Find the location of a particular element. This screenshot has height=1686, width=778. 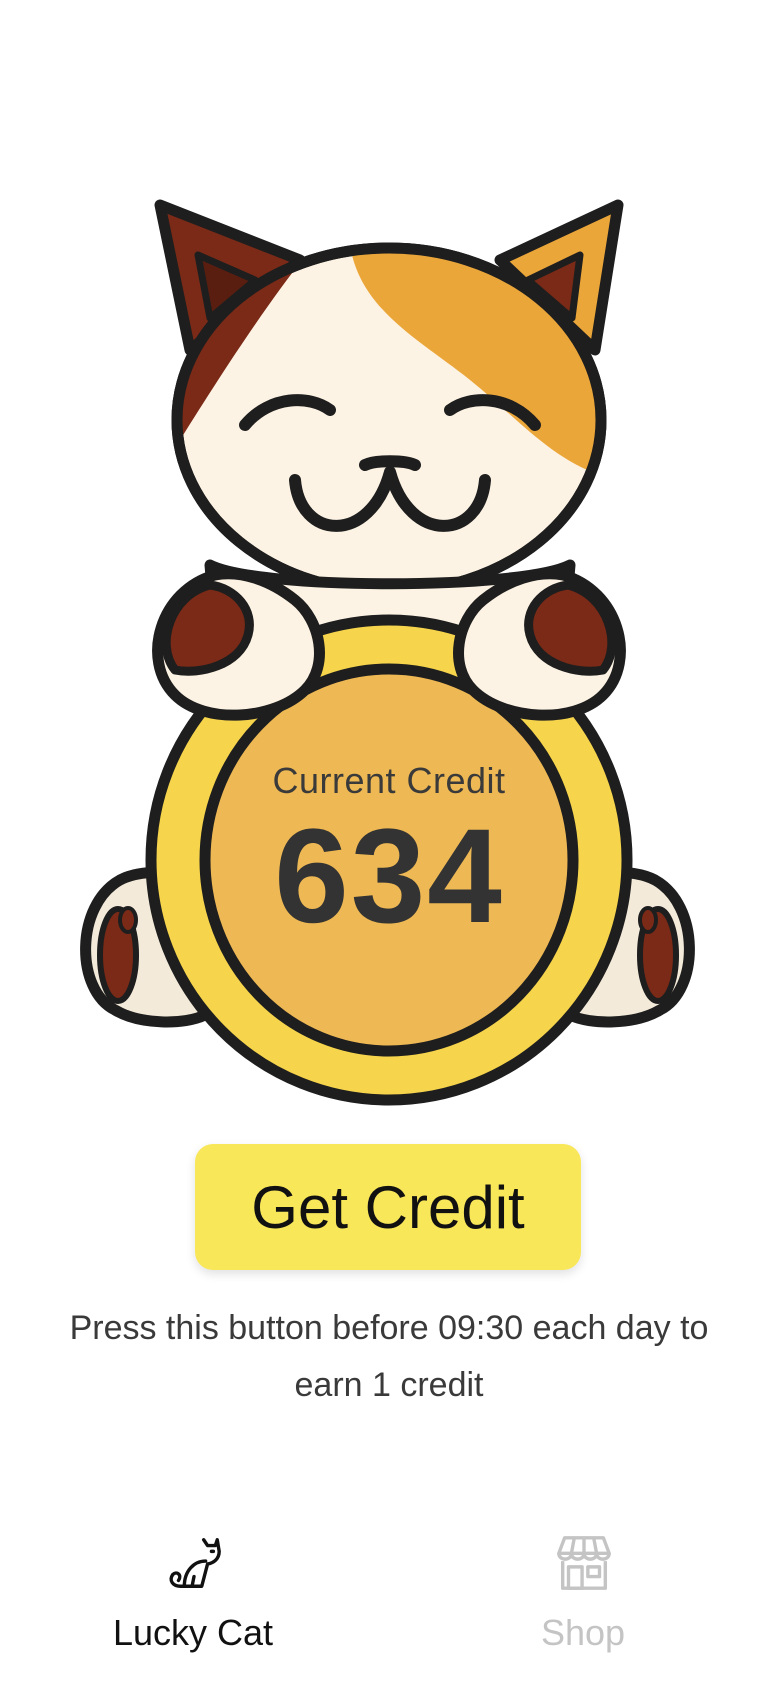

cat-icon is located at coordinates (195, 1563).